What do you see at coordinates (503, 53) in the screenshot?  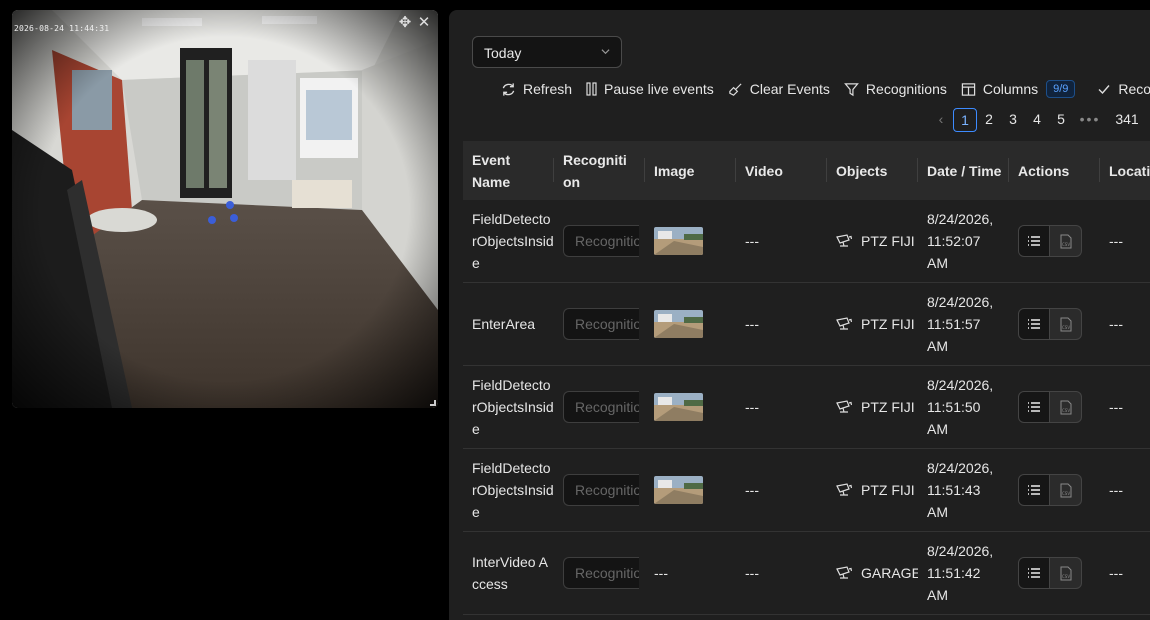 I see `date-range-value: Today` at bounding box center [503, 53].